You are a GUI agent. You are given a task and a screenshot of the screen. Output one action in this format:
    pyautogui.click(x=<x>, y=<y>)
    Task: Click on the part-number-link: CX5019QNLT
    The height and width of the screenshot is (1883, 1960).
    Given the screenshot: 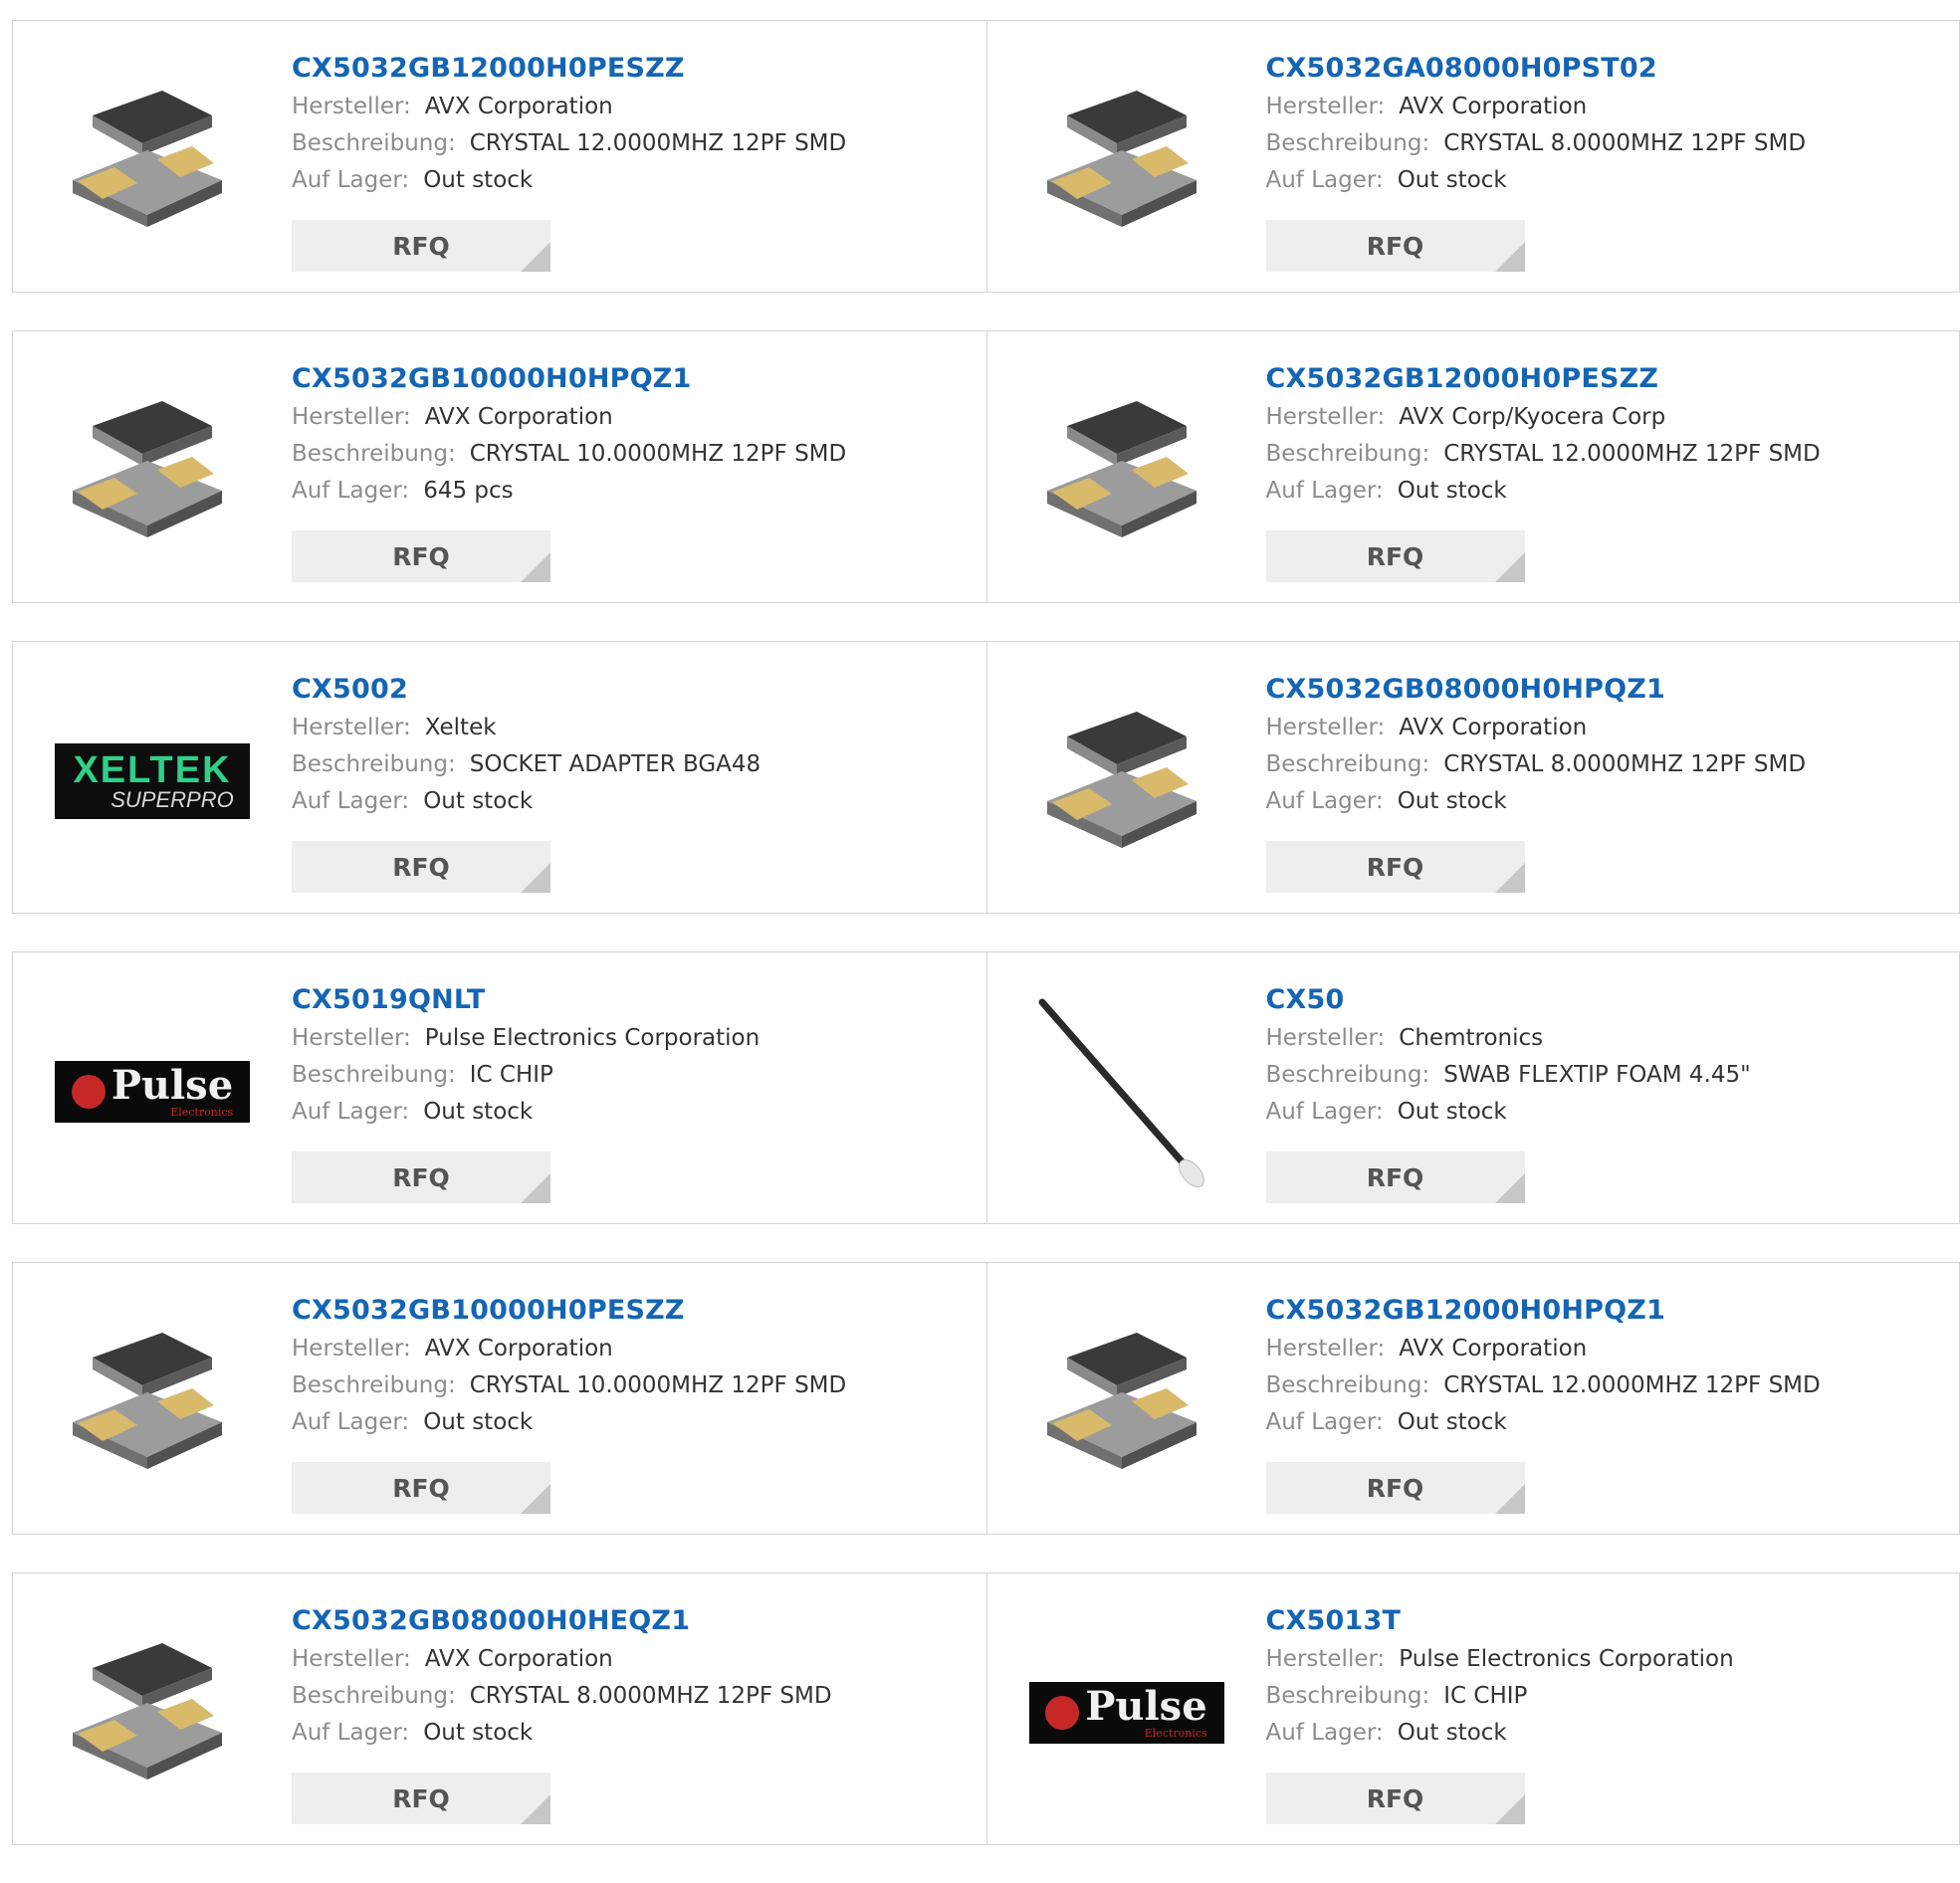 What is the action you would take?
    pyautogui.click(x=634, y=1000)
    